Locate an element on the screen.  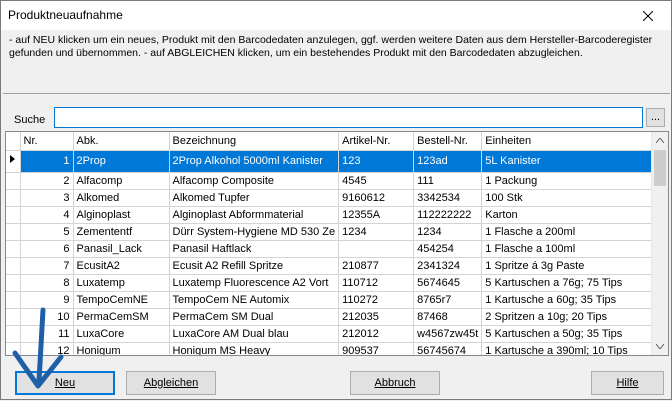
new-button: Neu is located at coordinates (65, 383).